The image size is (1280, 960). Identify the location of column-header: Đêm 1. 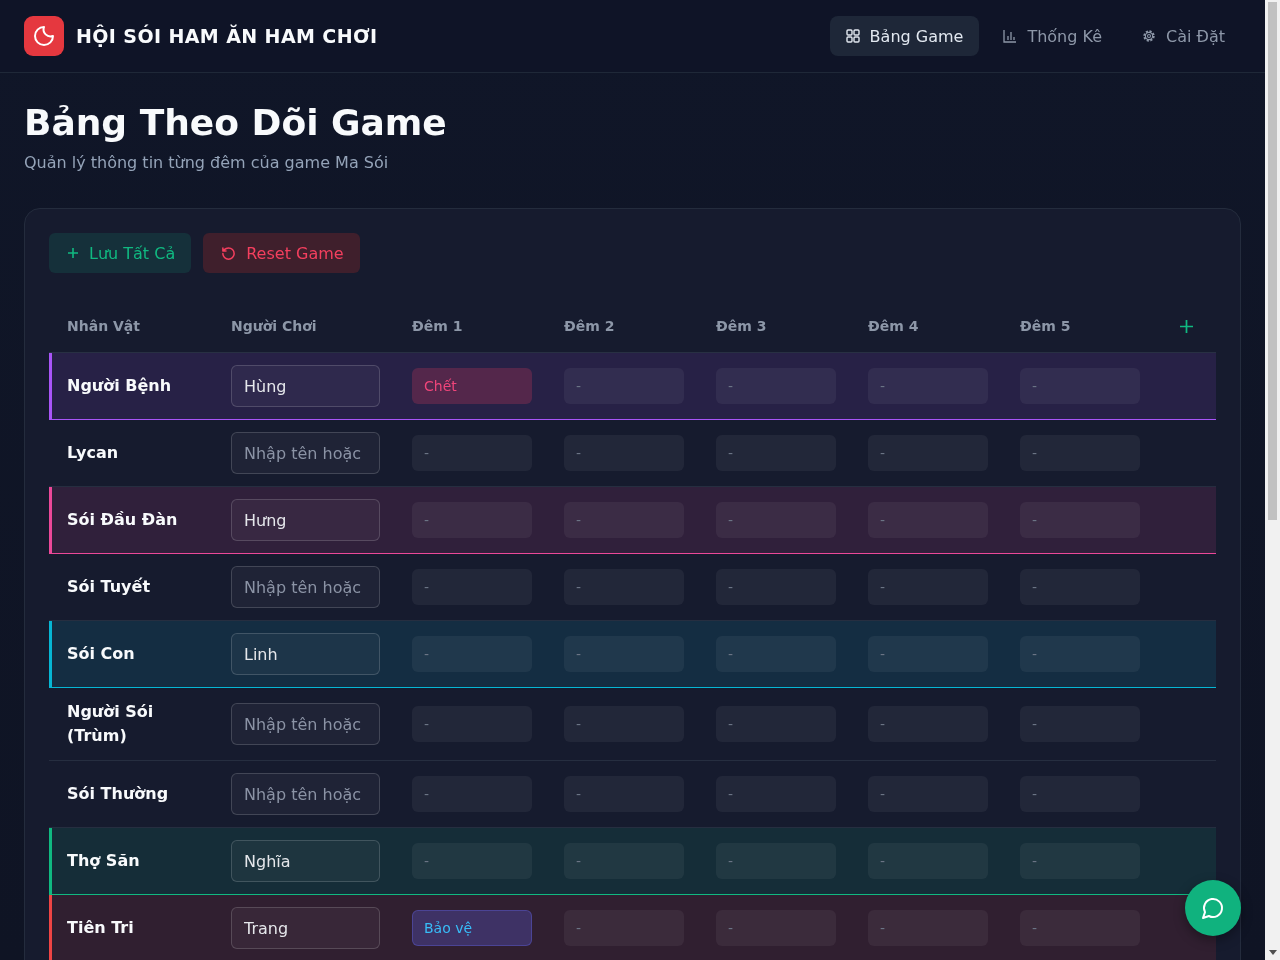
(437, 326).